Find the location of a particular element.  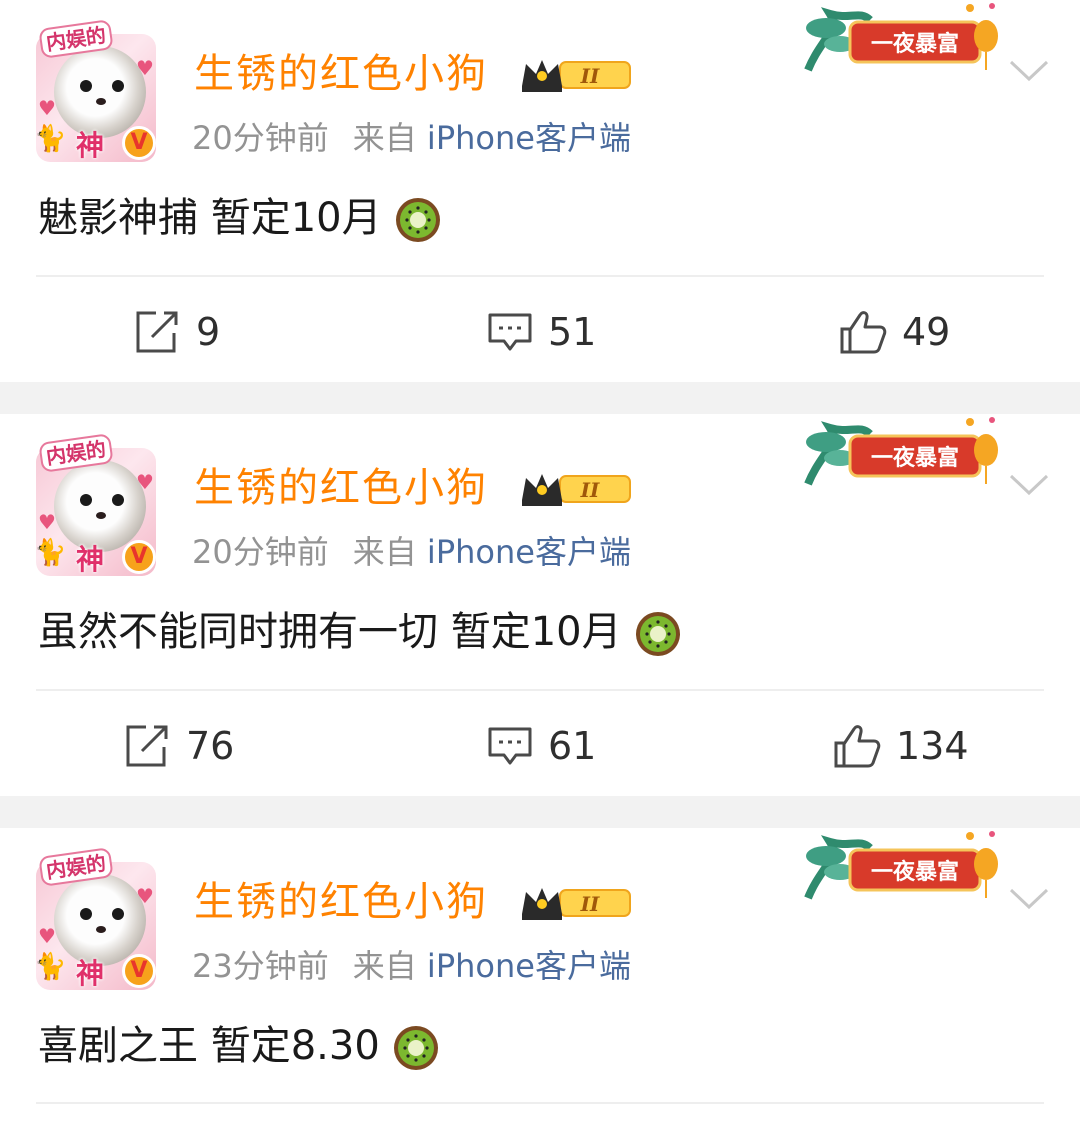

repost-button: 9 is located at coordinates (177, 332).